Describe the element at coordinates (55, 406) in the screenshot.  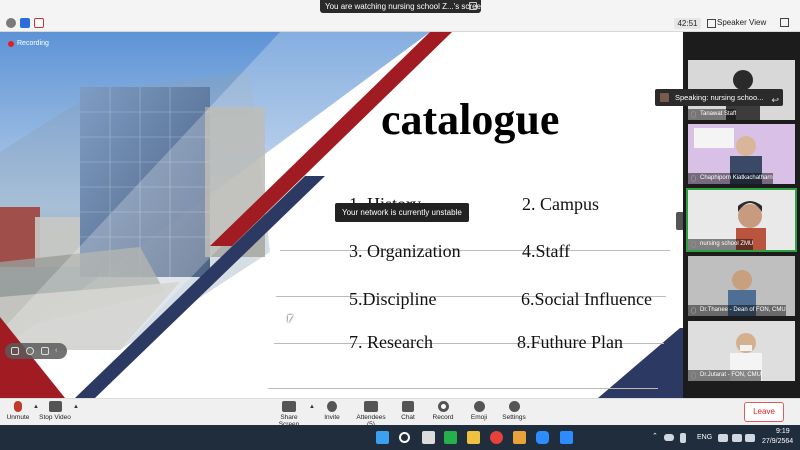
I see `video-camera-icon` at that location.